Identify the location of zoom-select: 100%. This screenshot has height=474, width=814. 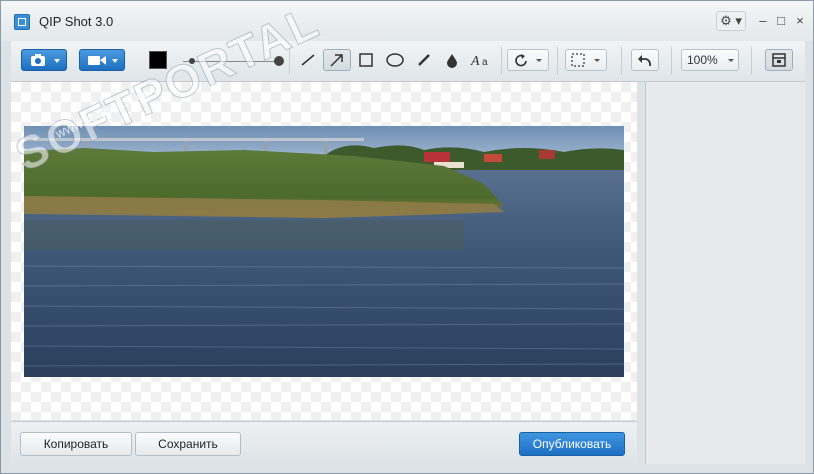
(710, 60).